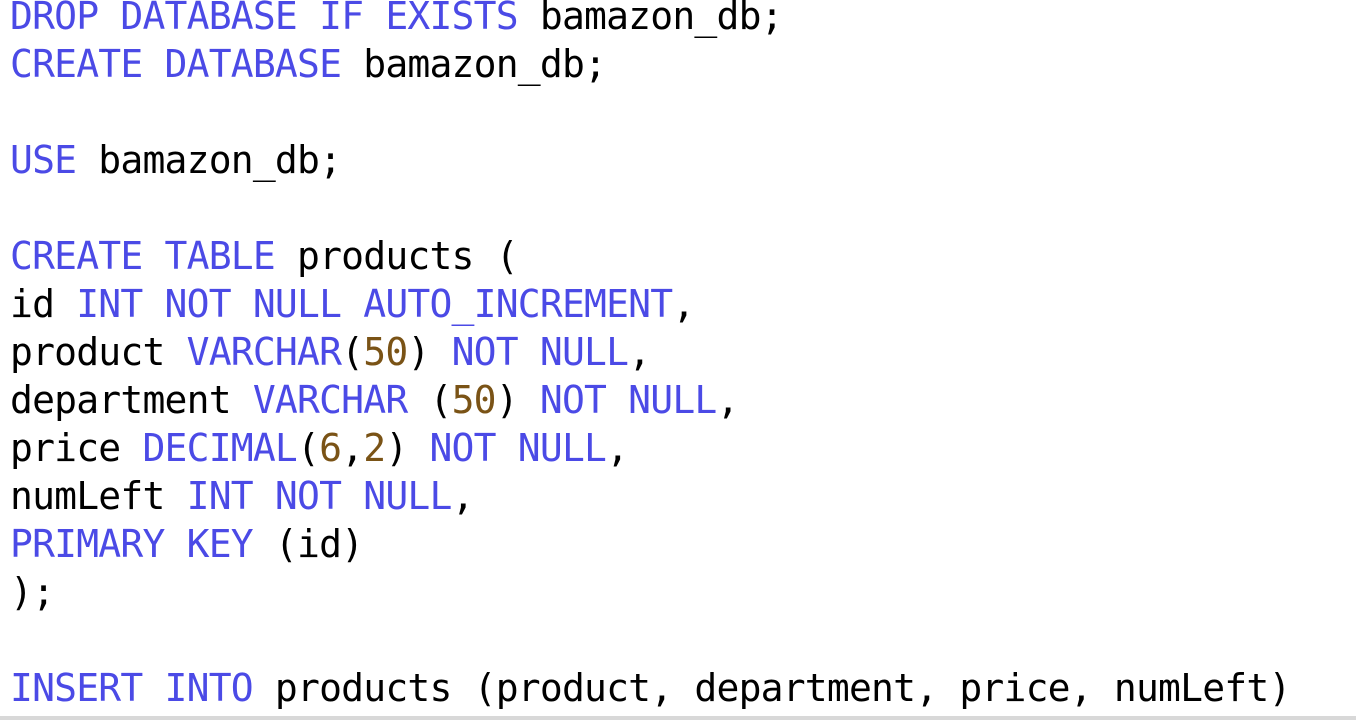 The image size is (1356, 720). What do you see at coordinates (650, 64) in the screenshot?
I see `code-line: CREATE DATABASE bamazon_db;` at bounding box center [650, 64].